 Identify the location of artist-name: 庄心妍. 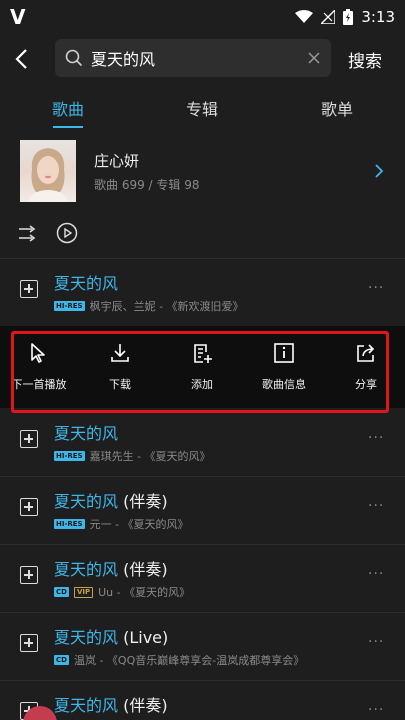
(117, 161).